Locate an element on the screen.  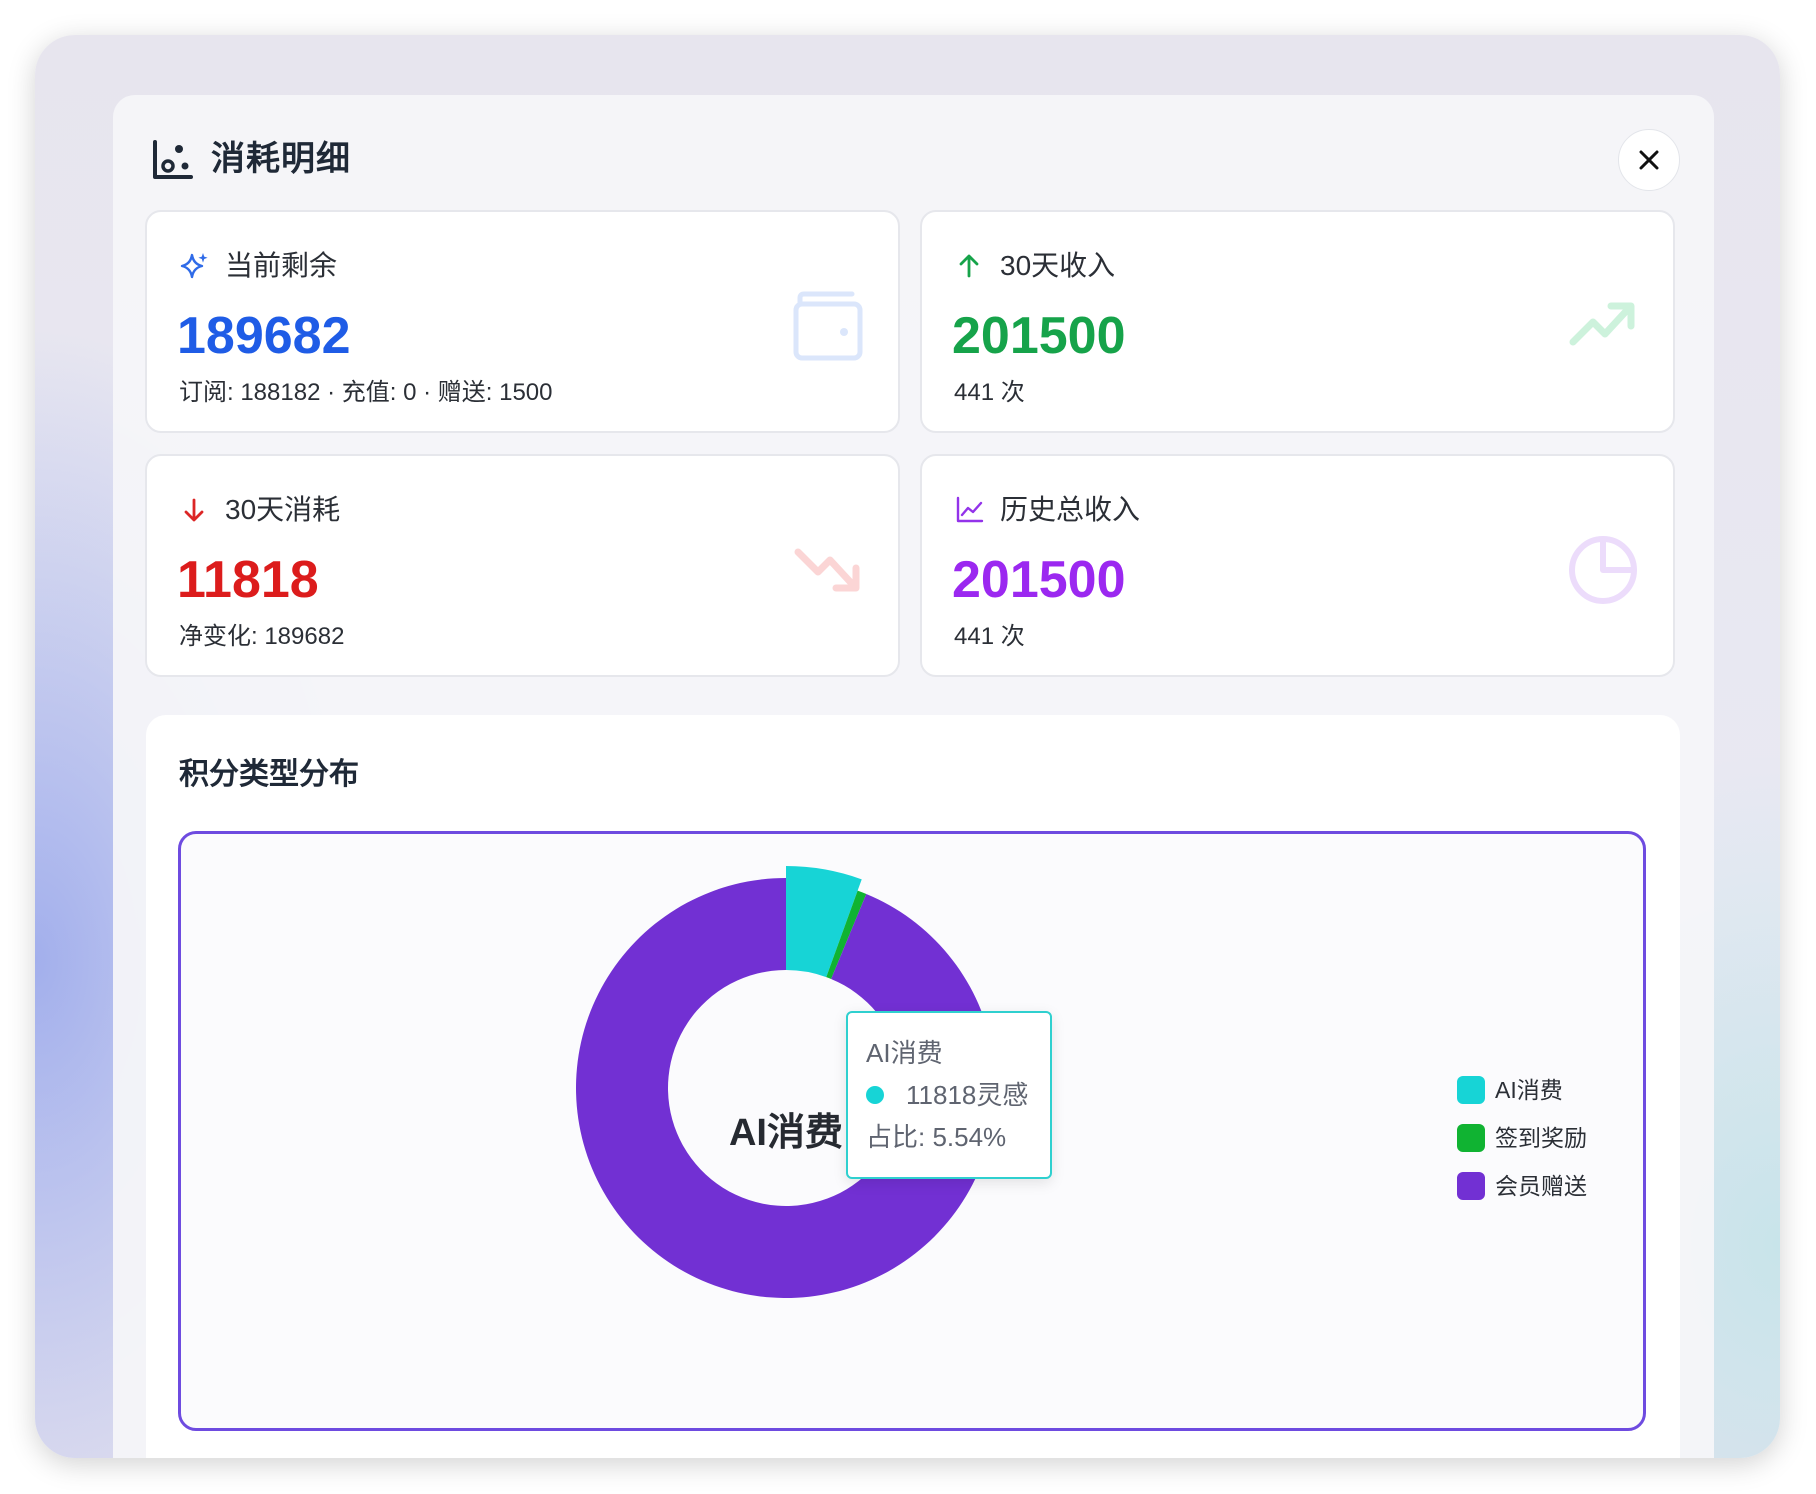
close-button is located at coordinates (1649, 160).